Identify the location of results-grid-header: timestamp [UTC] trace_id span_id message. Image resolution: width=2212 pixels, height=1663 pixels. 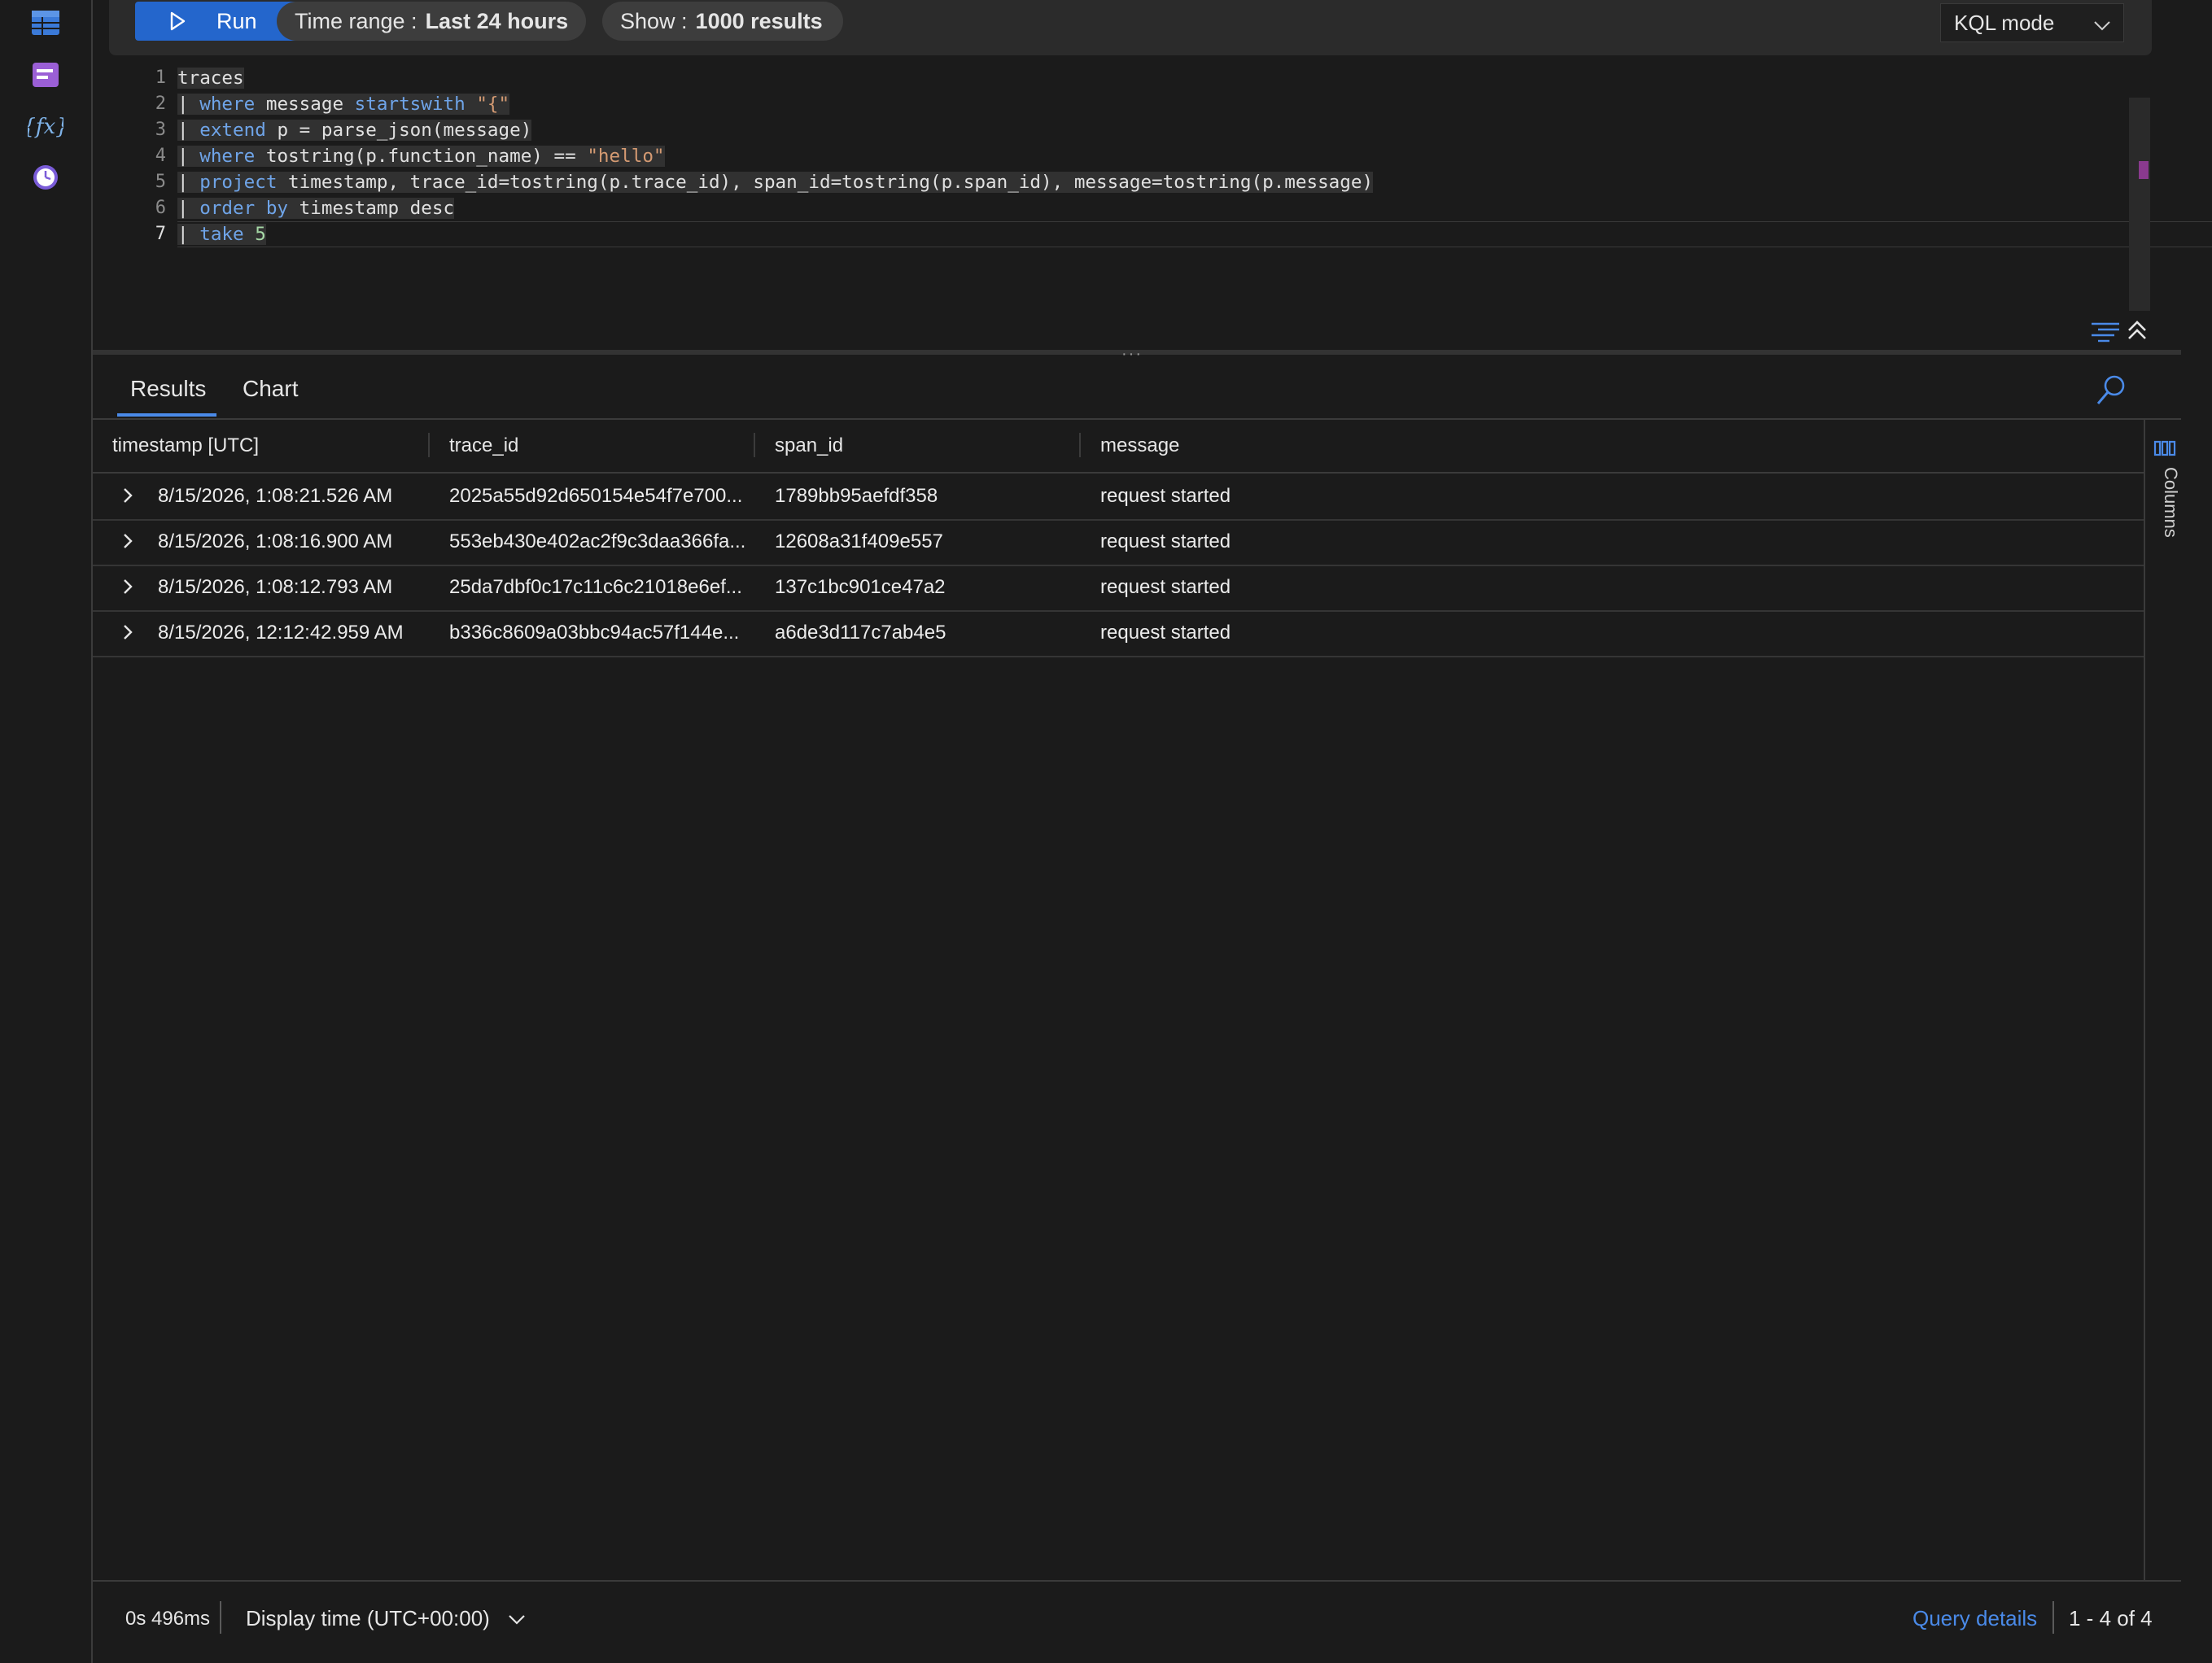
(1118, 447).